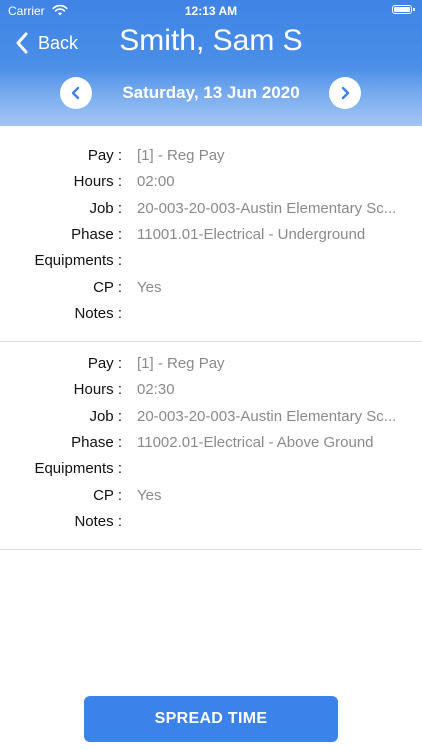 Image resolution: width=422 pixels, height=750 pixels. I want to click on chevron-right-icon, so click(345, 93).